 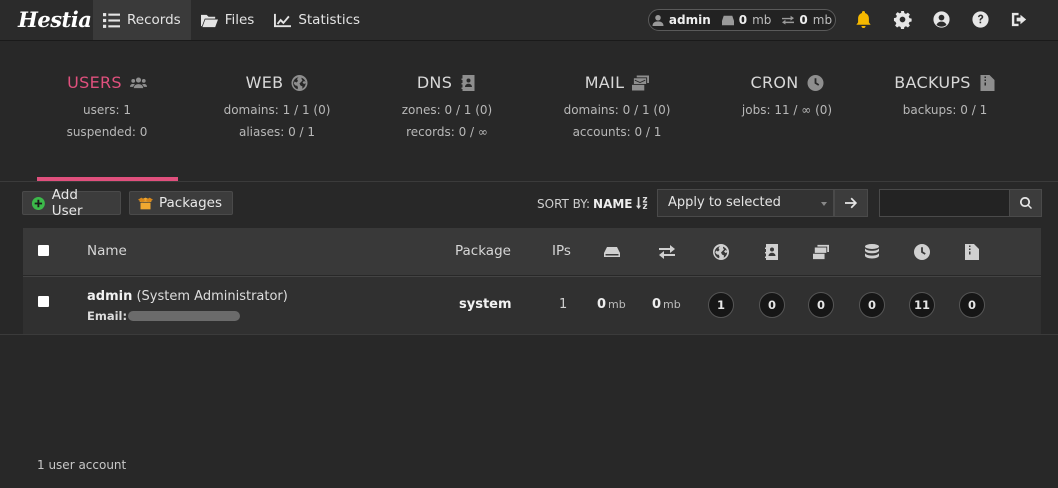 I want to click on header-backups, so click(x=972, y=252).